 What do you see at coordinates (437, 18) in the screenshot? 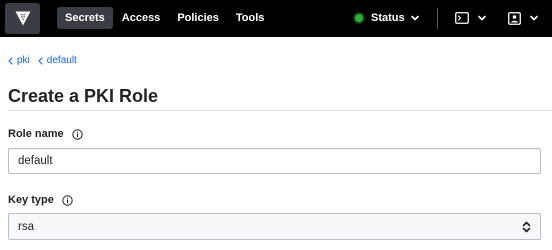
I see `nav-divider` at bounding box center [437, 18].